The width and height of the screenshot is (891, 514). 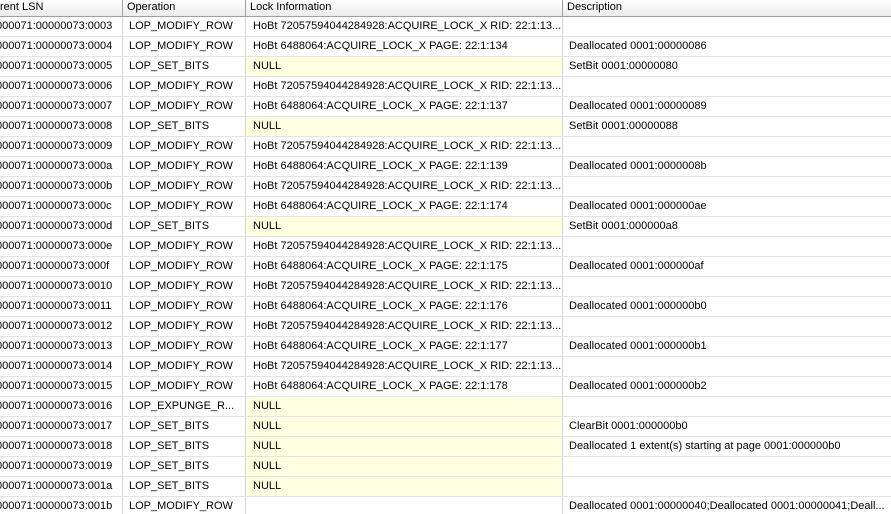 I want to click on cell-current-lsn: 000071:00000073:0004, so click(x=61, y=46).